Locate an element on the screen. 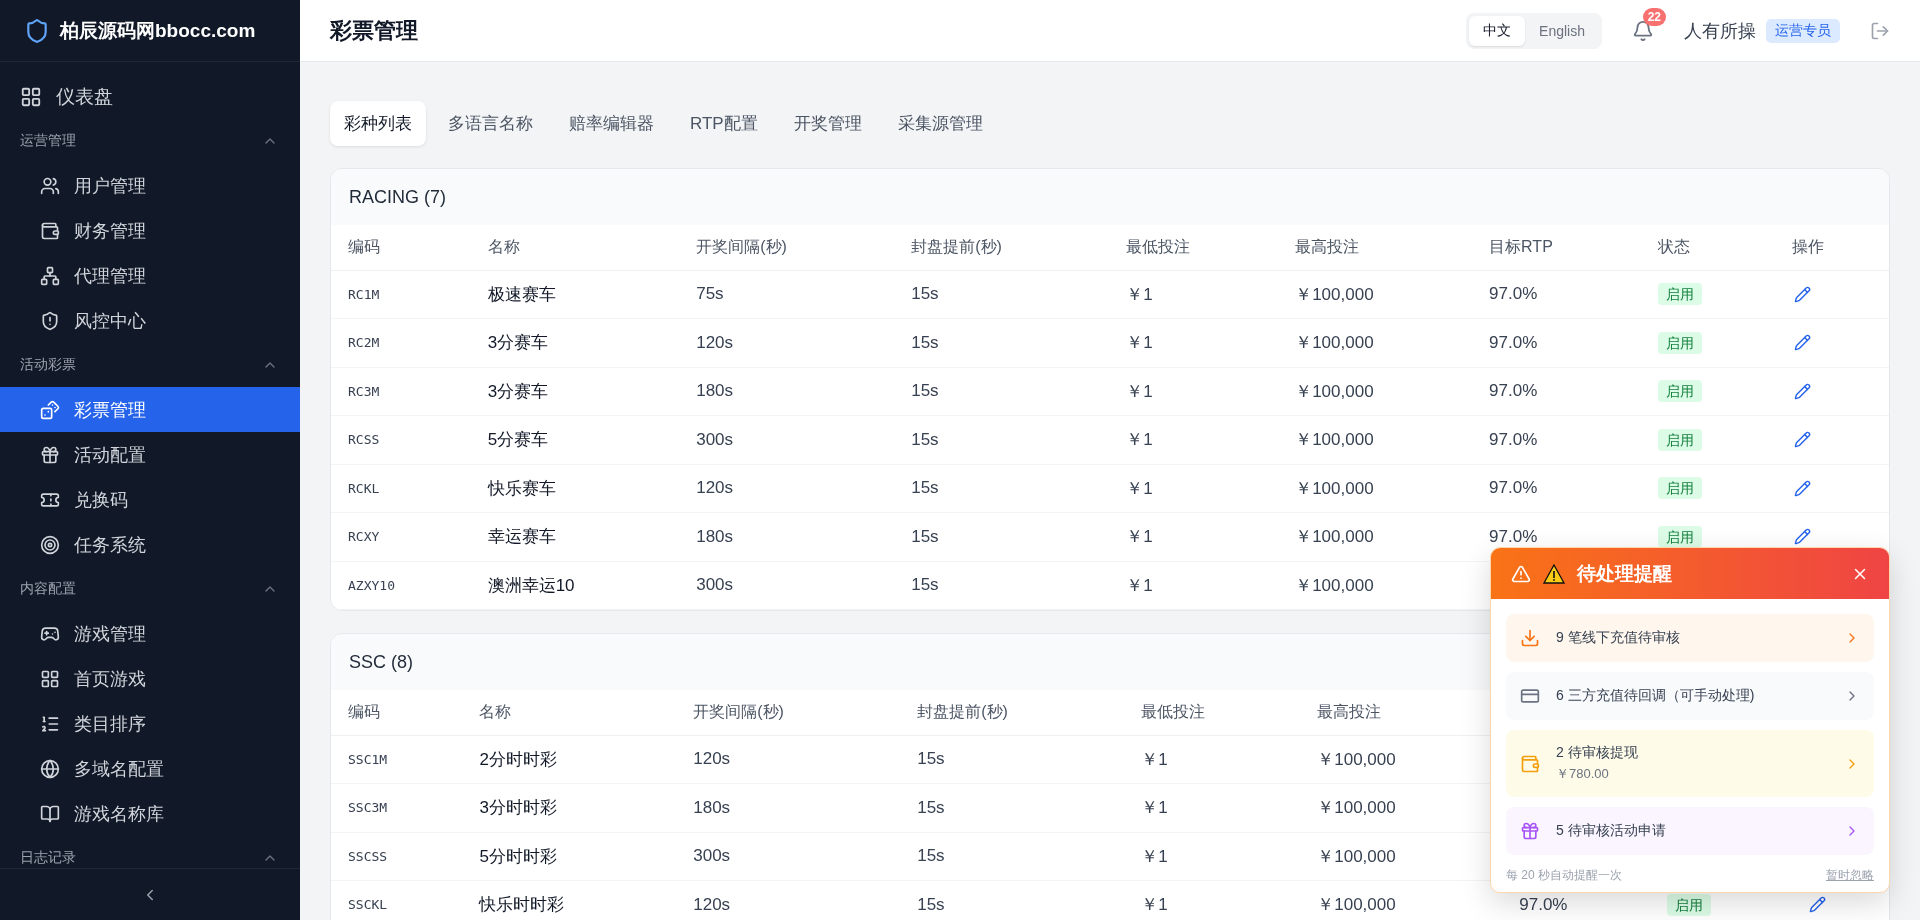 Image resolution: width=1920 pixels, height=920 pixels. table-cell: 幸运赛车 is located at coordinates (521, 537).